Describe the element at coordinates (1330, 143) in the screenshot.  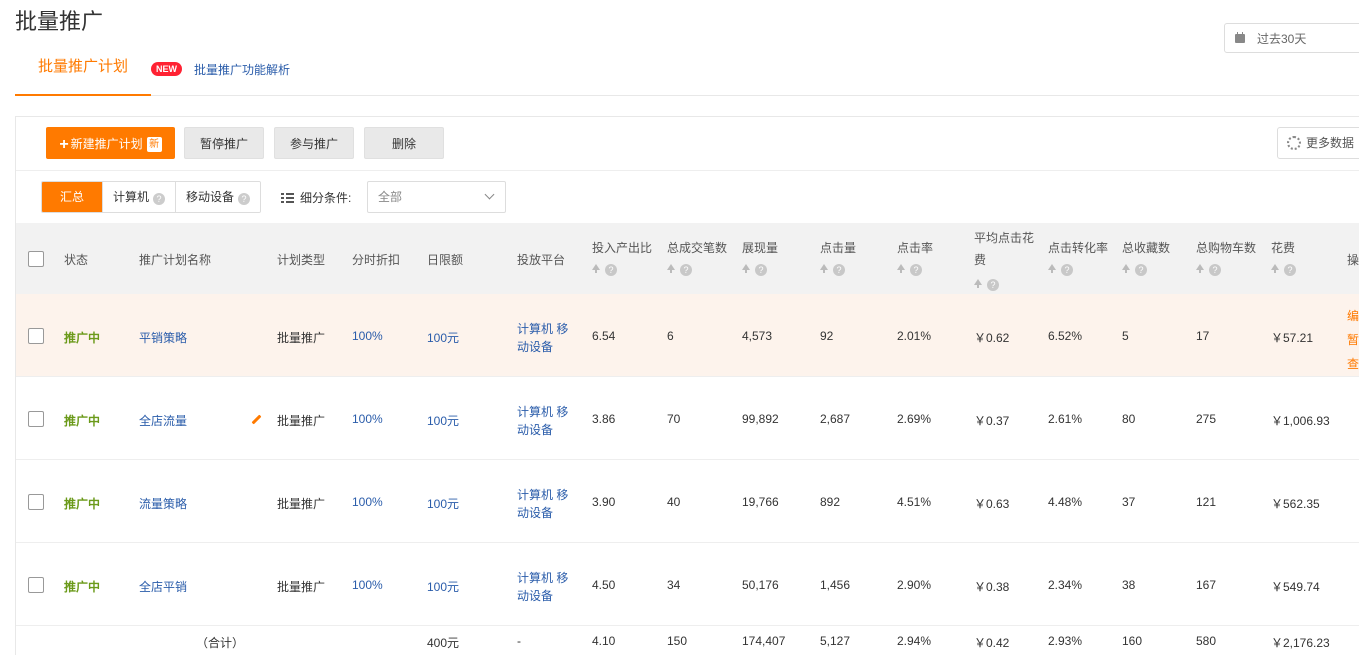
I see `more-data-label: 更多数据` at that location.